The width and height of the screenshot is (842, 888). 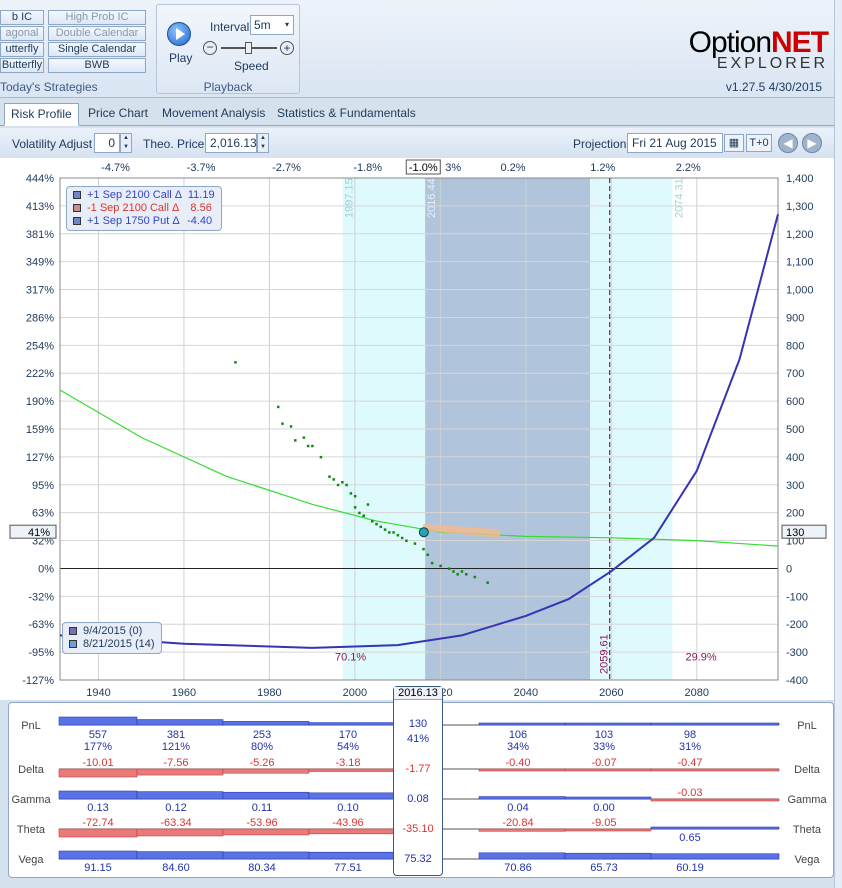 What do you see at coordinates (39, 533) in the screenshot?
I see `left-marker-label: 41%` at bounding box center [39, 533].